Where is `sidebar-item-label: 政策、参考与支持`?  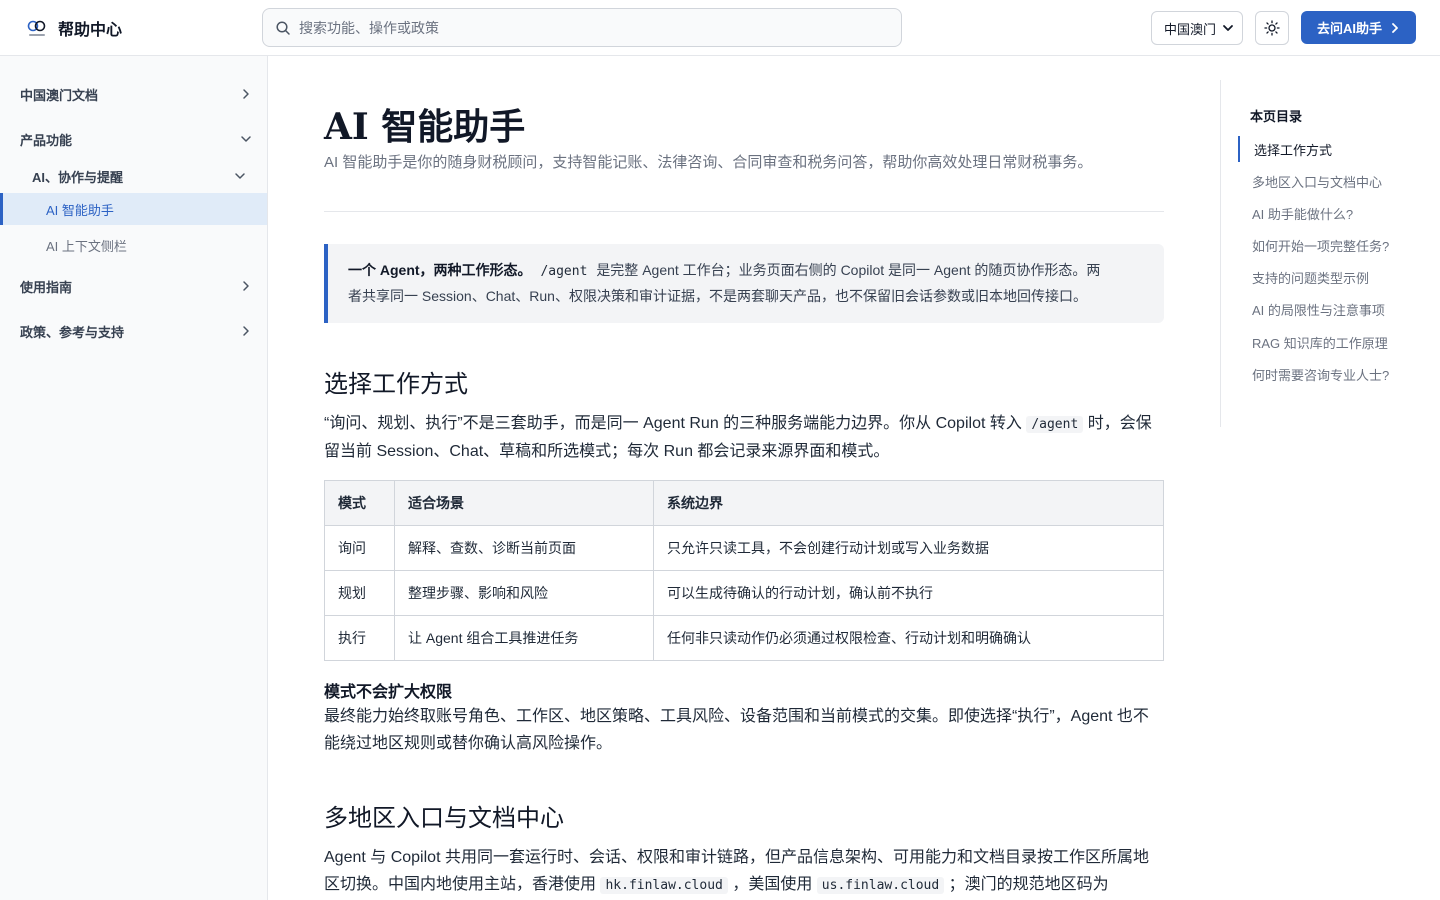 sidebar-item-label: 政策、参考与支持 is located at coordinates (72, 332).